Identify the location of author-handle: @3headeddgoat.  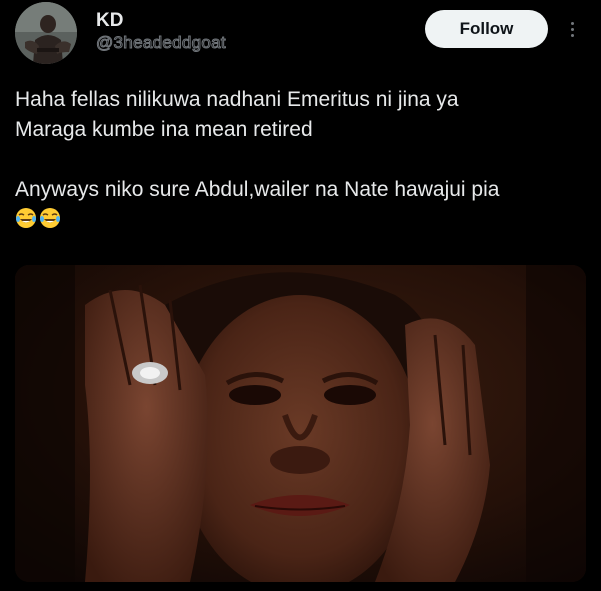
(161, 43).